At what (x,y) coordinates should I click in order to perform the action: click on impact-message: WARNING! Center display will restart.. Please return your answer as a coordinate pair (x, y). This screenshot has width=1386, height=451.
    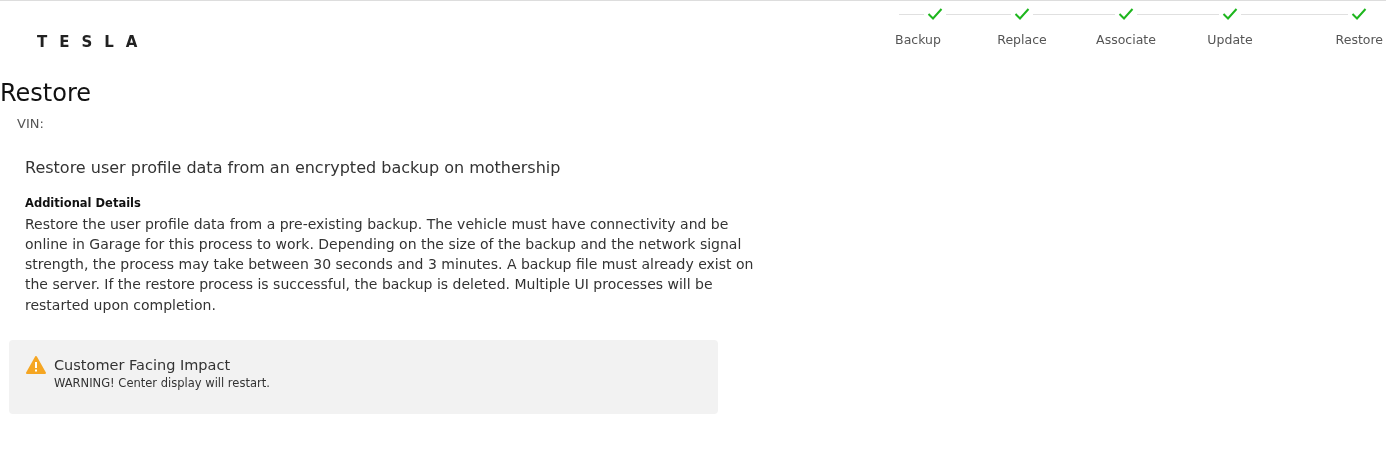
    Looking at the image, I should click on (162, 382).